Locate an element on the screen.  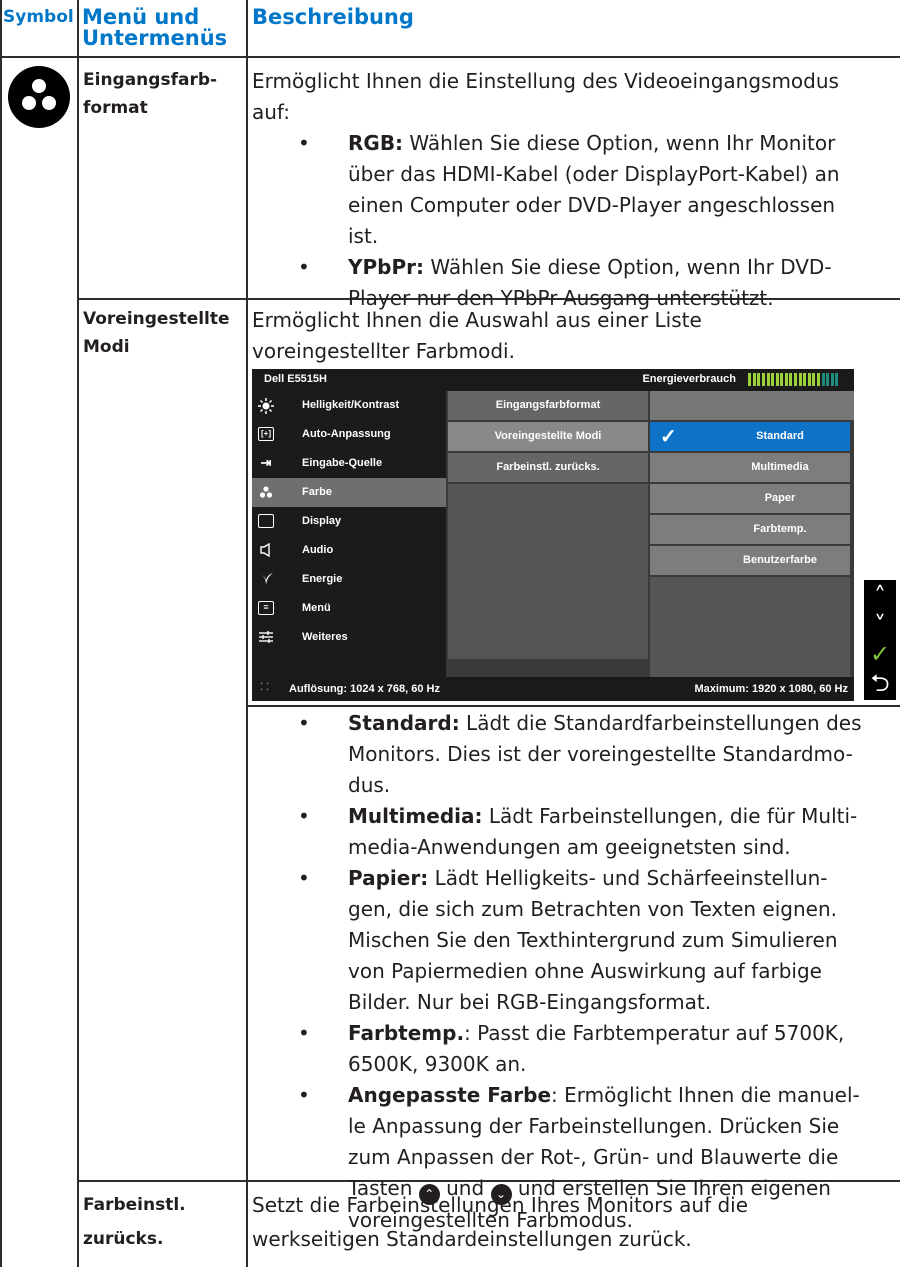
osd-maximum: Maximum: 1920 x 1080, 60 Hz is located at coordinates (771, 689).